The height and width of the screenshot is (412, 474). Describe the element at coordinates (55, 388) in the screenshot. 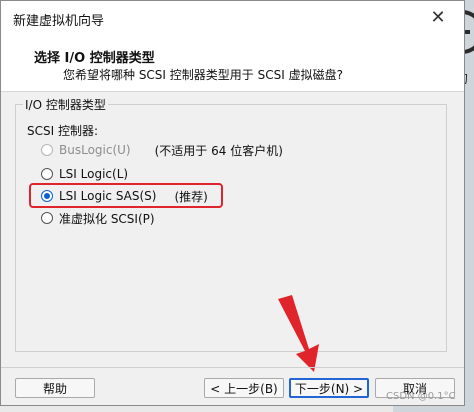

I see `help-button: 帮助` at that location.